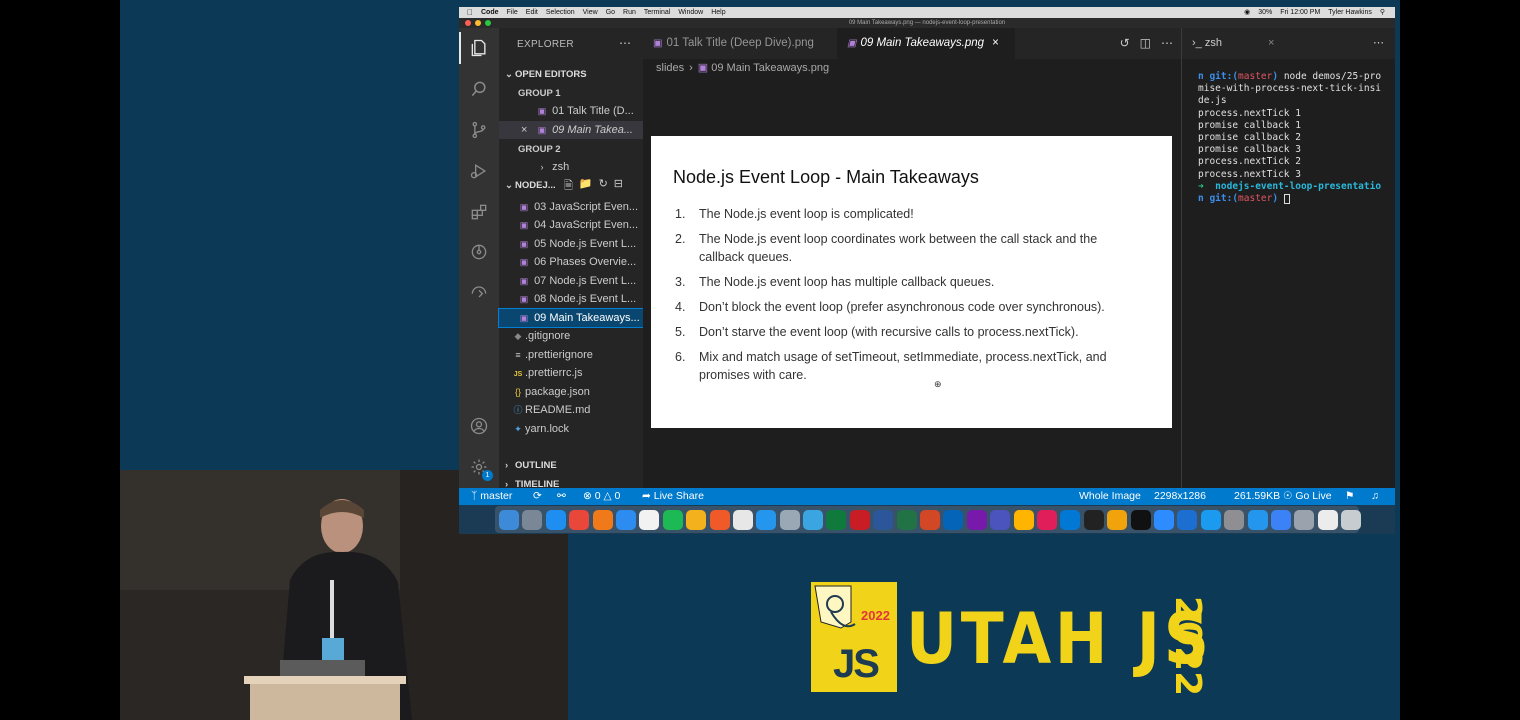 The image size is (1520, 720). Describe the element at coordinates (1382, 12) in the screenshot. I see `spotlight-icon: ⚲` at that location.